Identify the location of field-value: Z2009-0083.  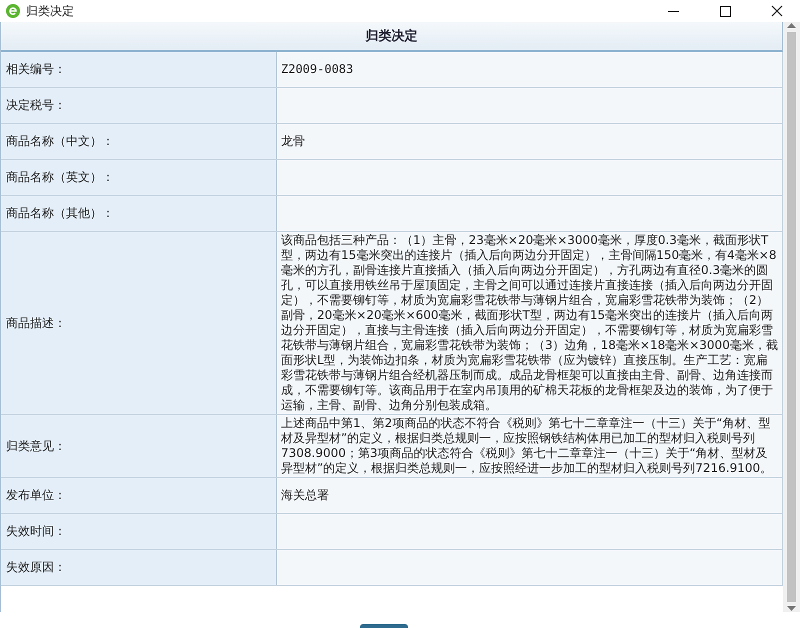
(530, 69).